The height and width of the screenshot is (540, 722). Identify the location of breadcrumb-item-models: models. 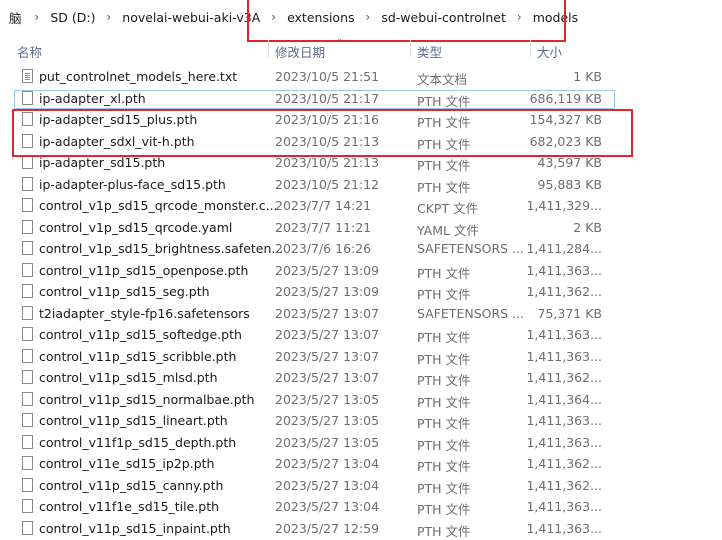
(555, 17).